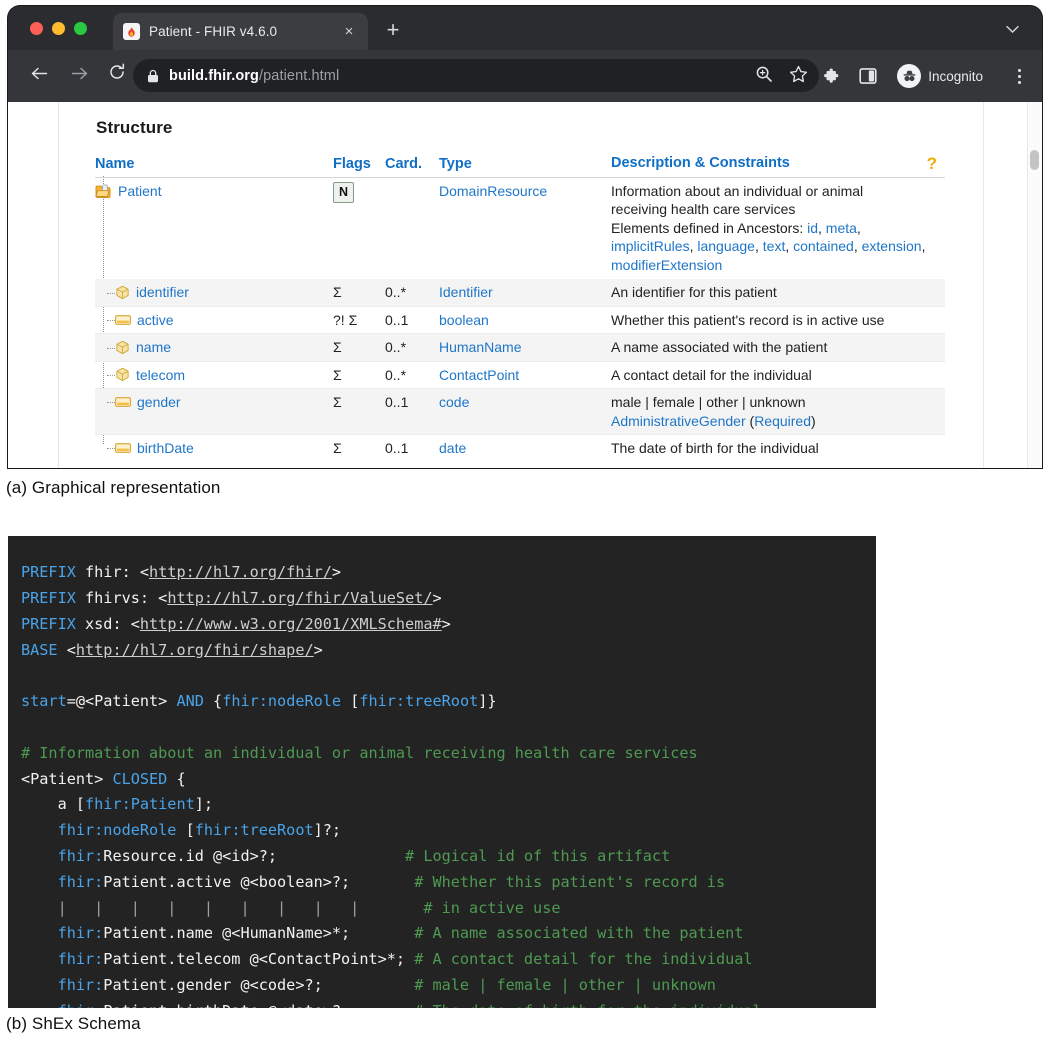  Describe the element at coordinates (831, 76) in the screenshot. I see `puzzle-icon` at that location.